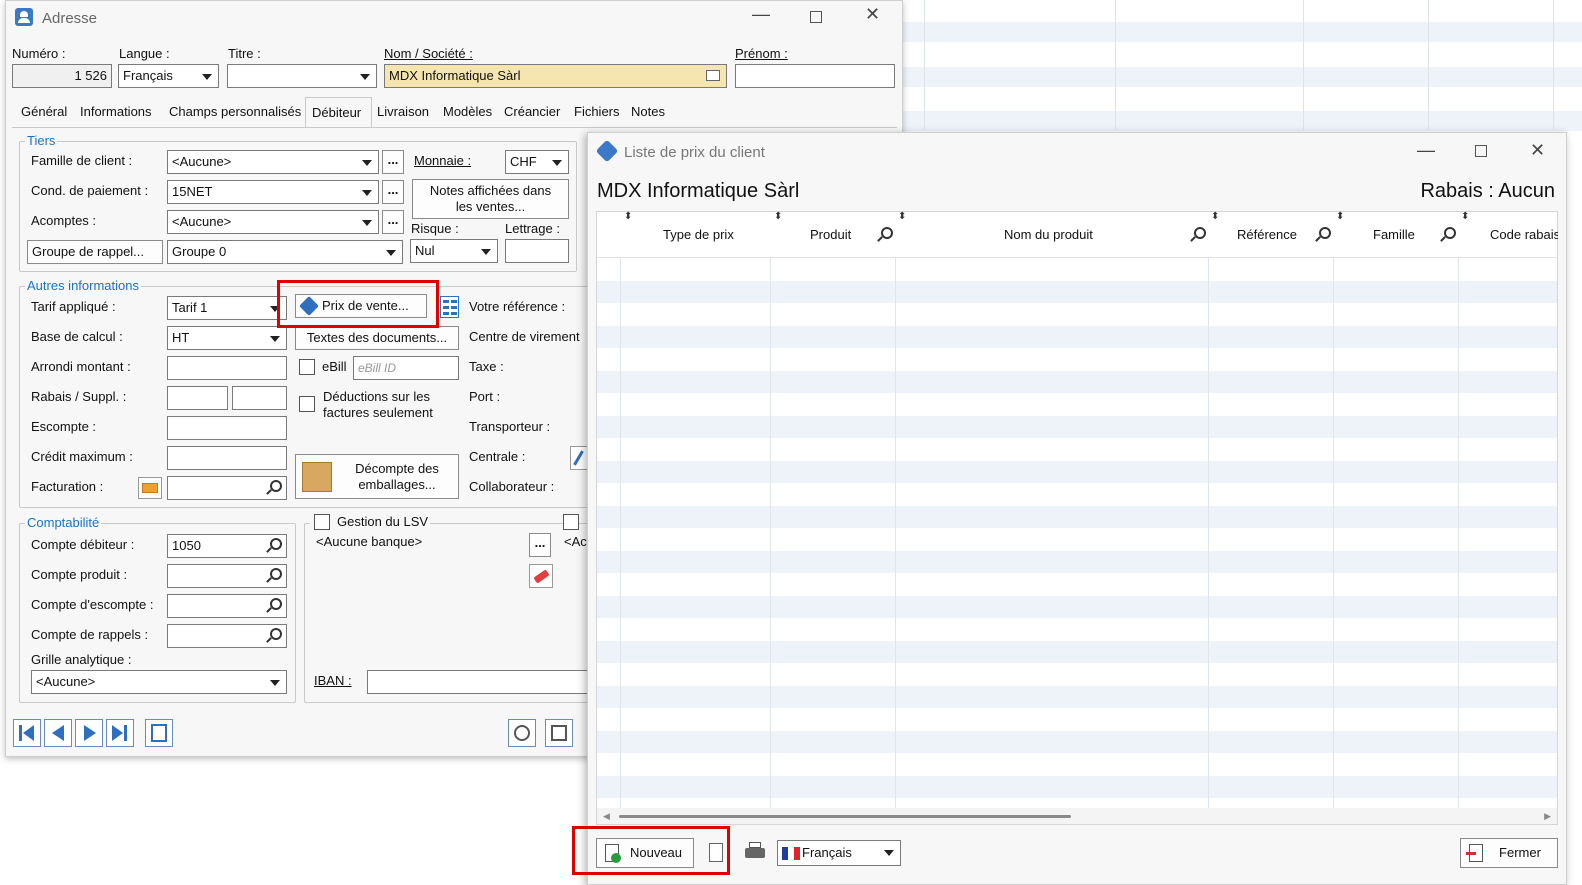  Describe the element at coordinates (227, 636) in the screenshot. I see `compte-rappels-field` at that location.